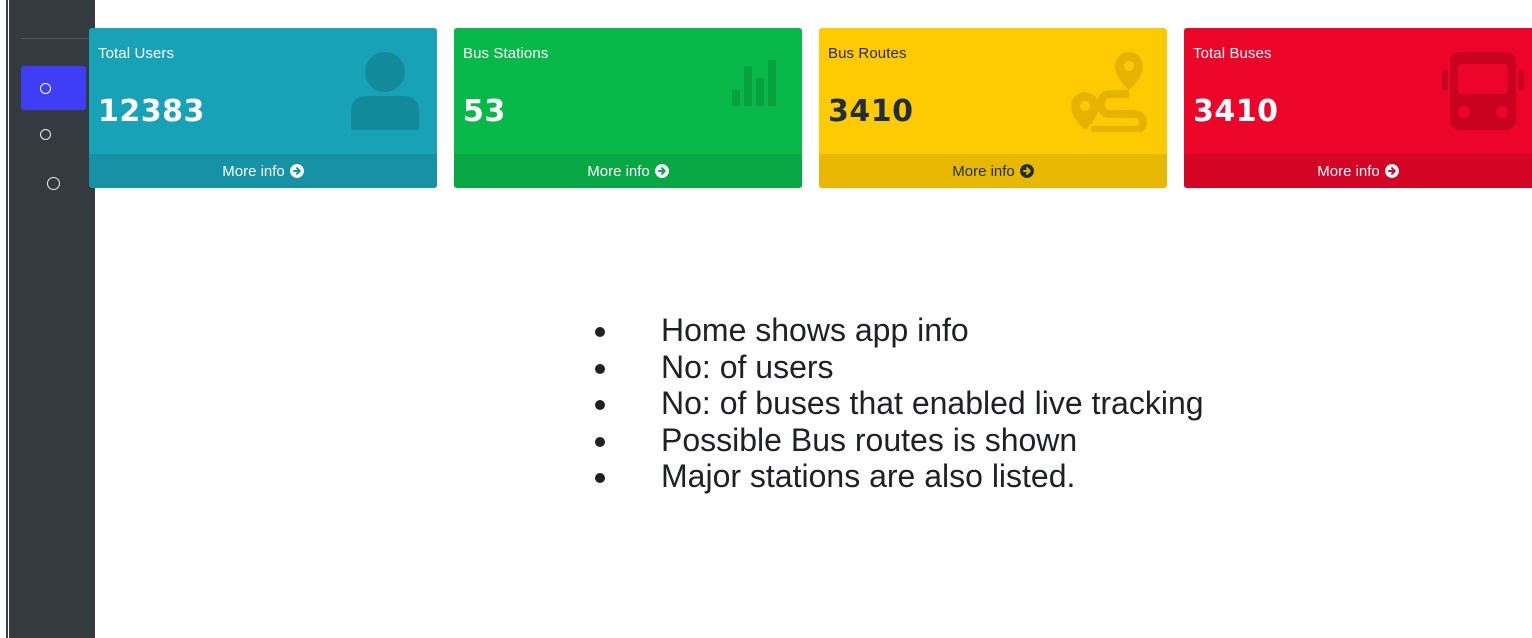 The width and height of the screenshot is (1532, 638). I want to click on sidebar-item-home, so click(53, 88).